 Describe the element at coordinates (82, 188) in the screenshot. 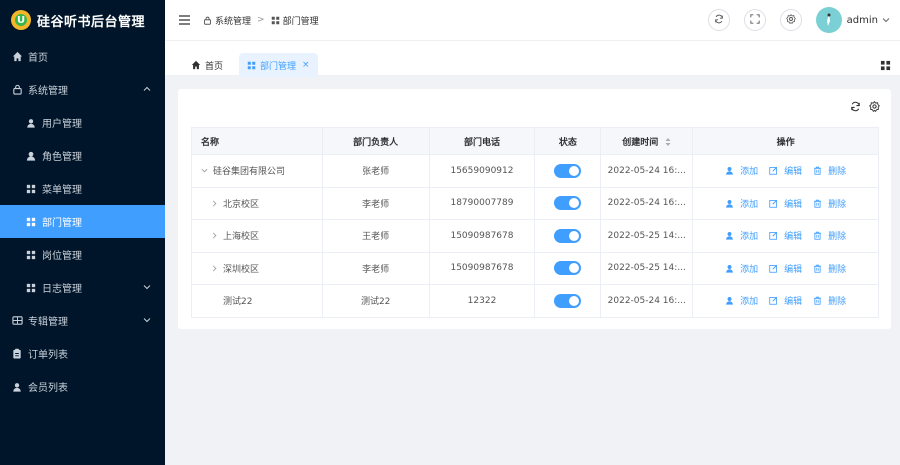

I see `sidebar-item-menus: 菜单管理` at that location.